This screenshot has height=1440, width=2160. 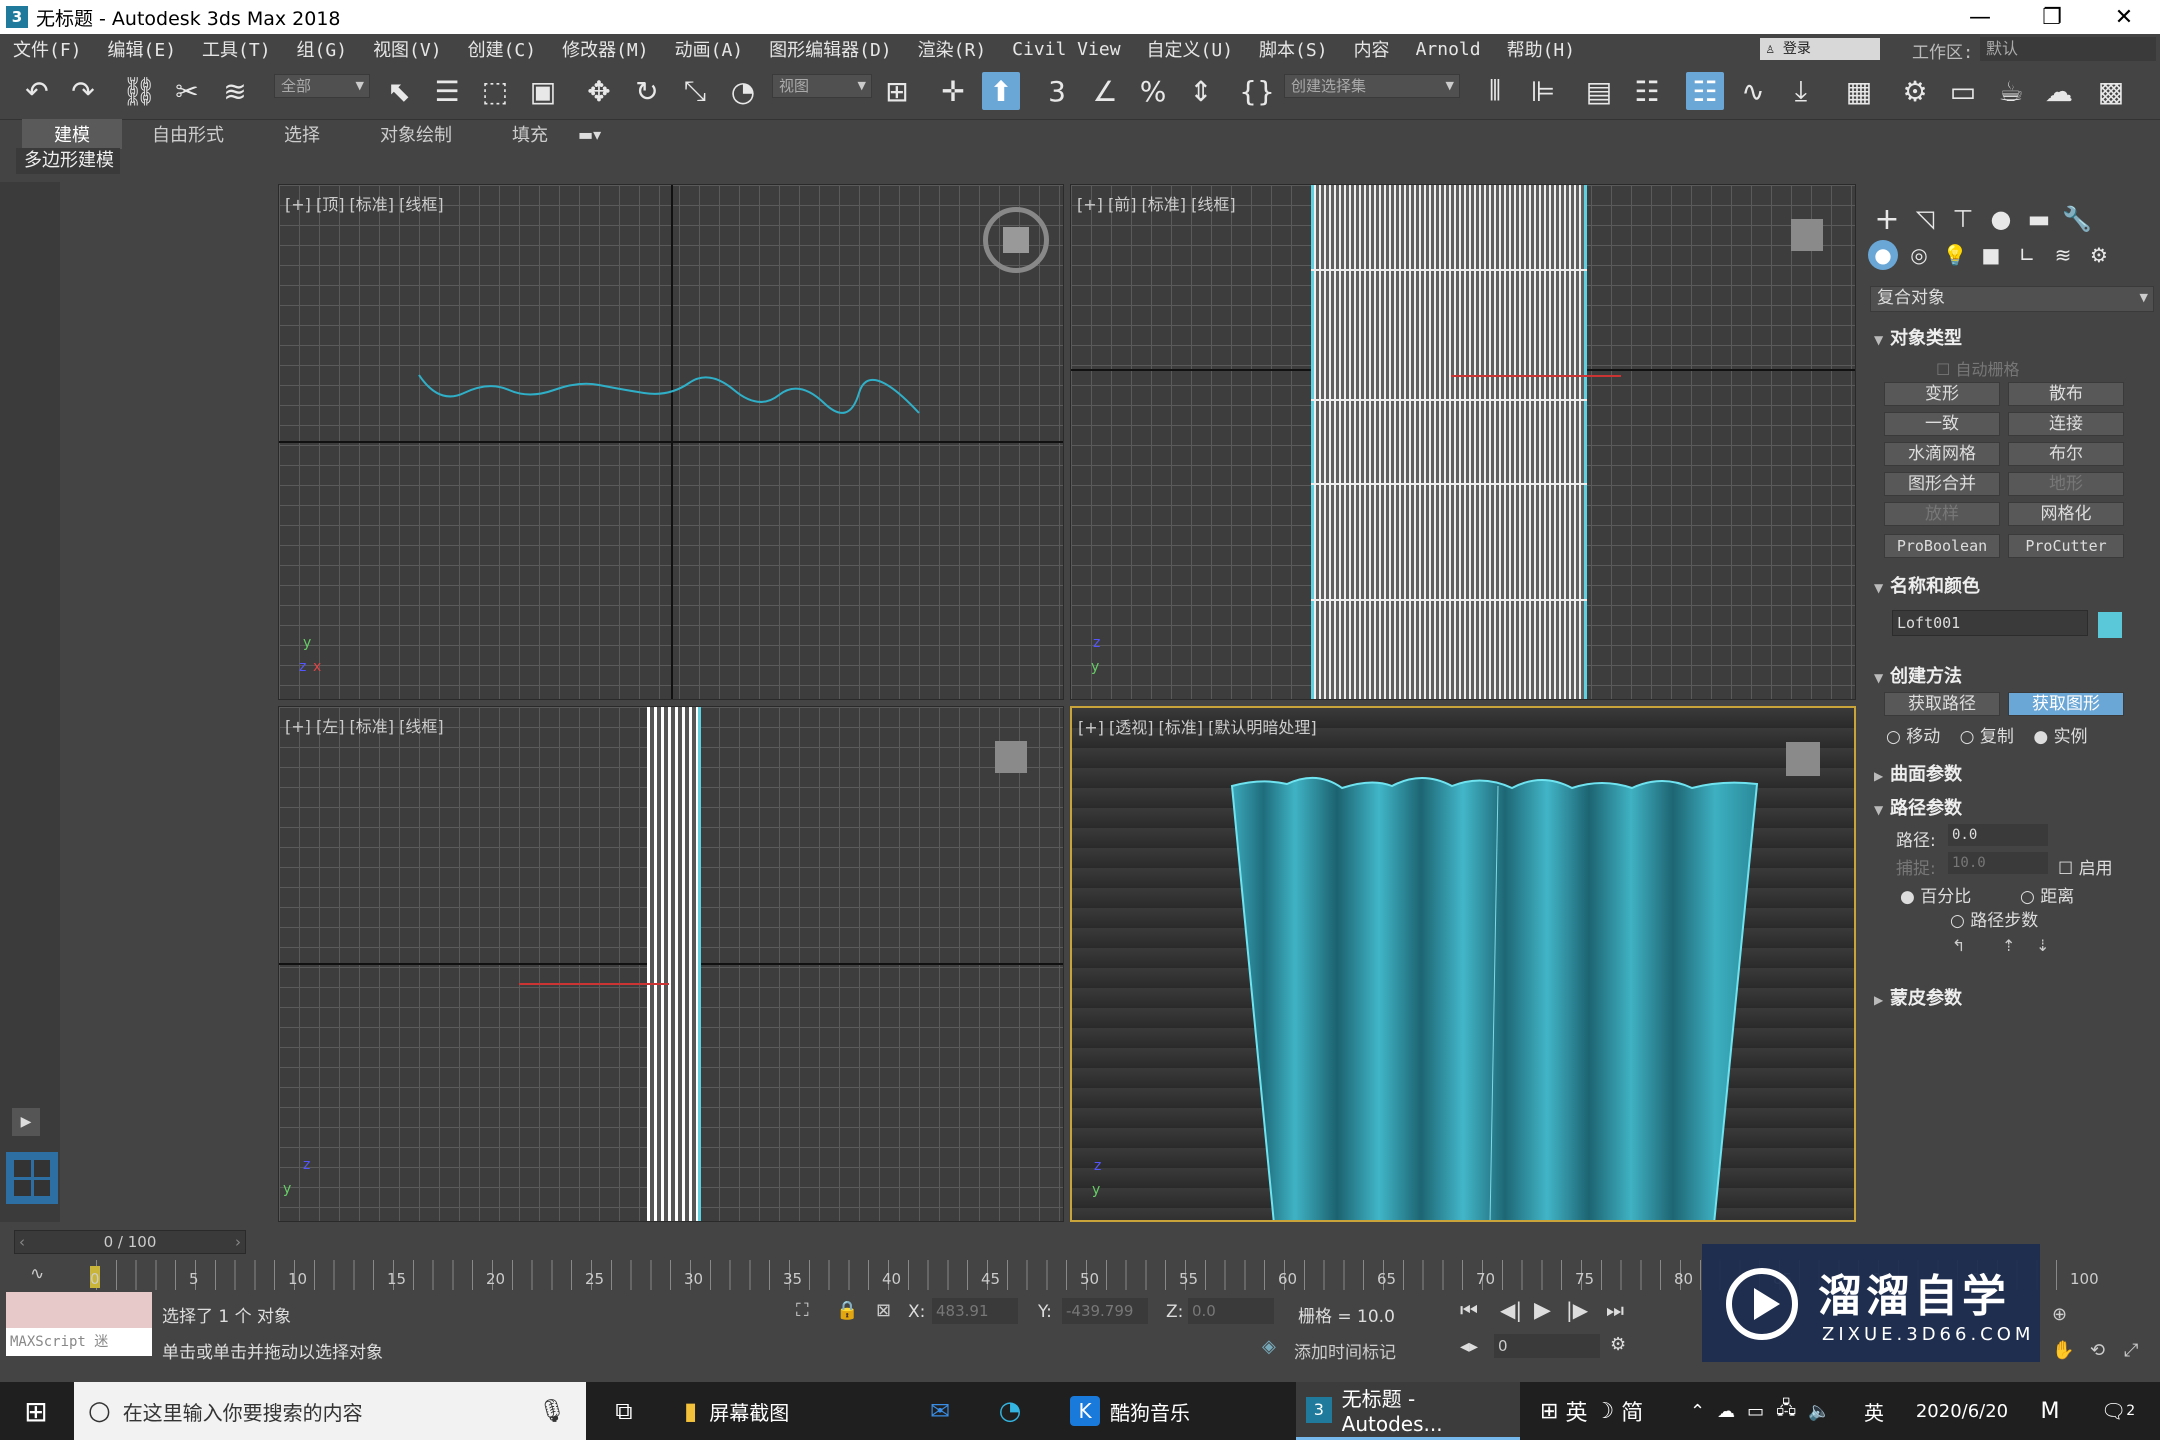 What do you see at coordinates (364, 725) in the screenshot?
I see `viewport-left-label: [+] [左] [标准] [线框]` at bounding box center [364, 725].